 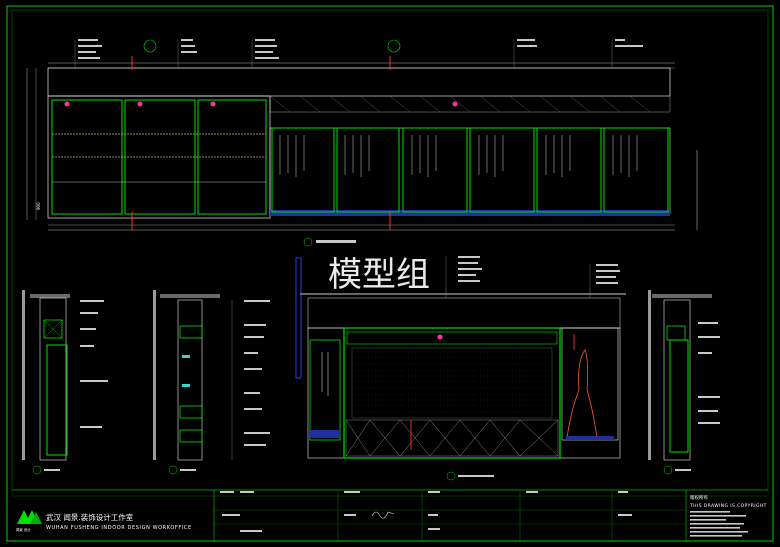 I want to click on mannequin-garment-icon, so click(x=582, y=394).